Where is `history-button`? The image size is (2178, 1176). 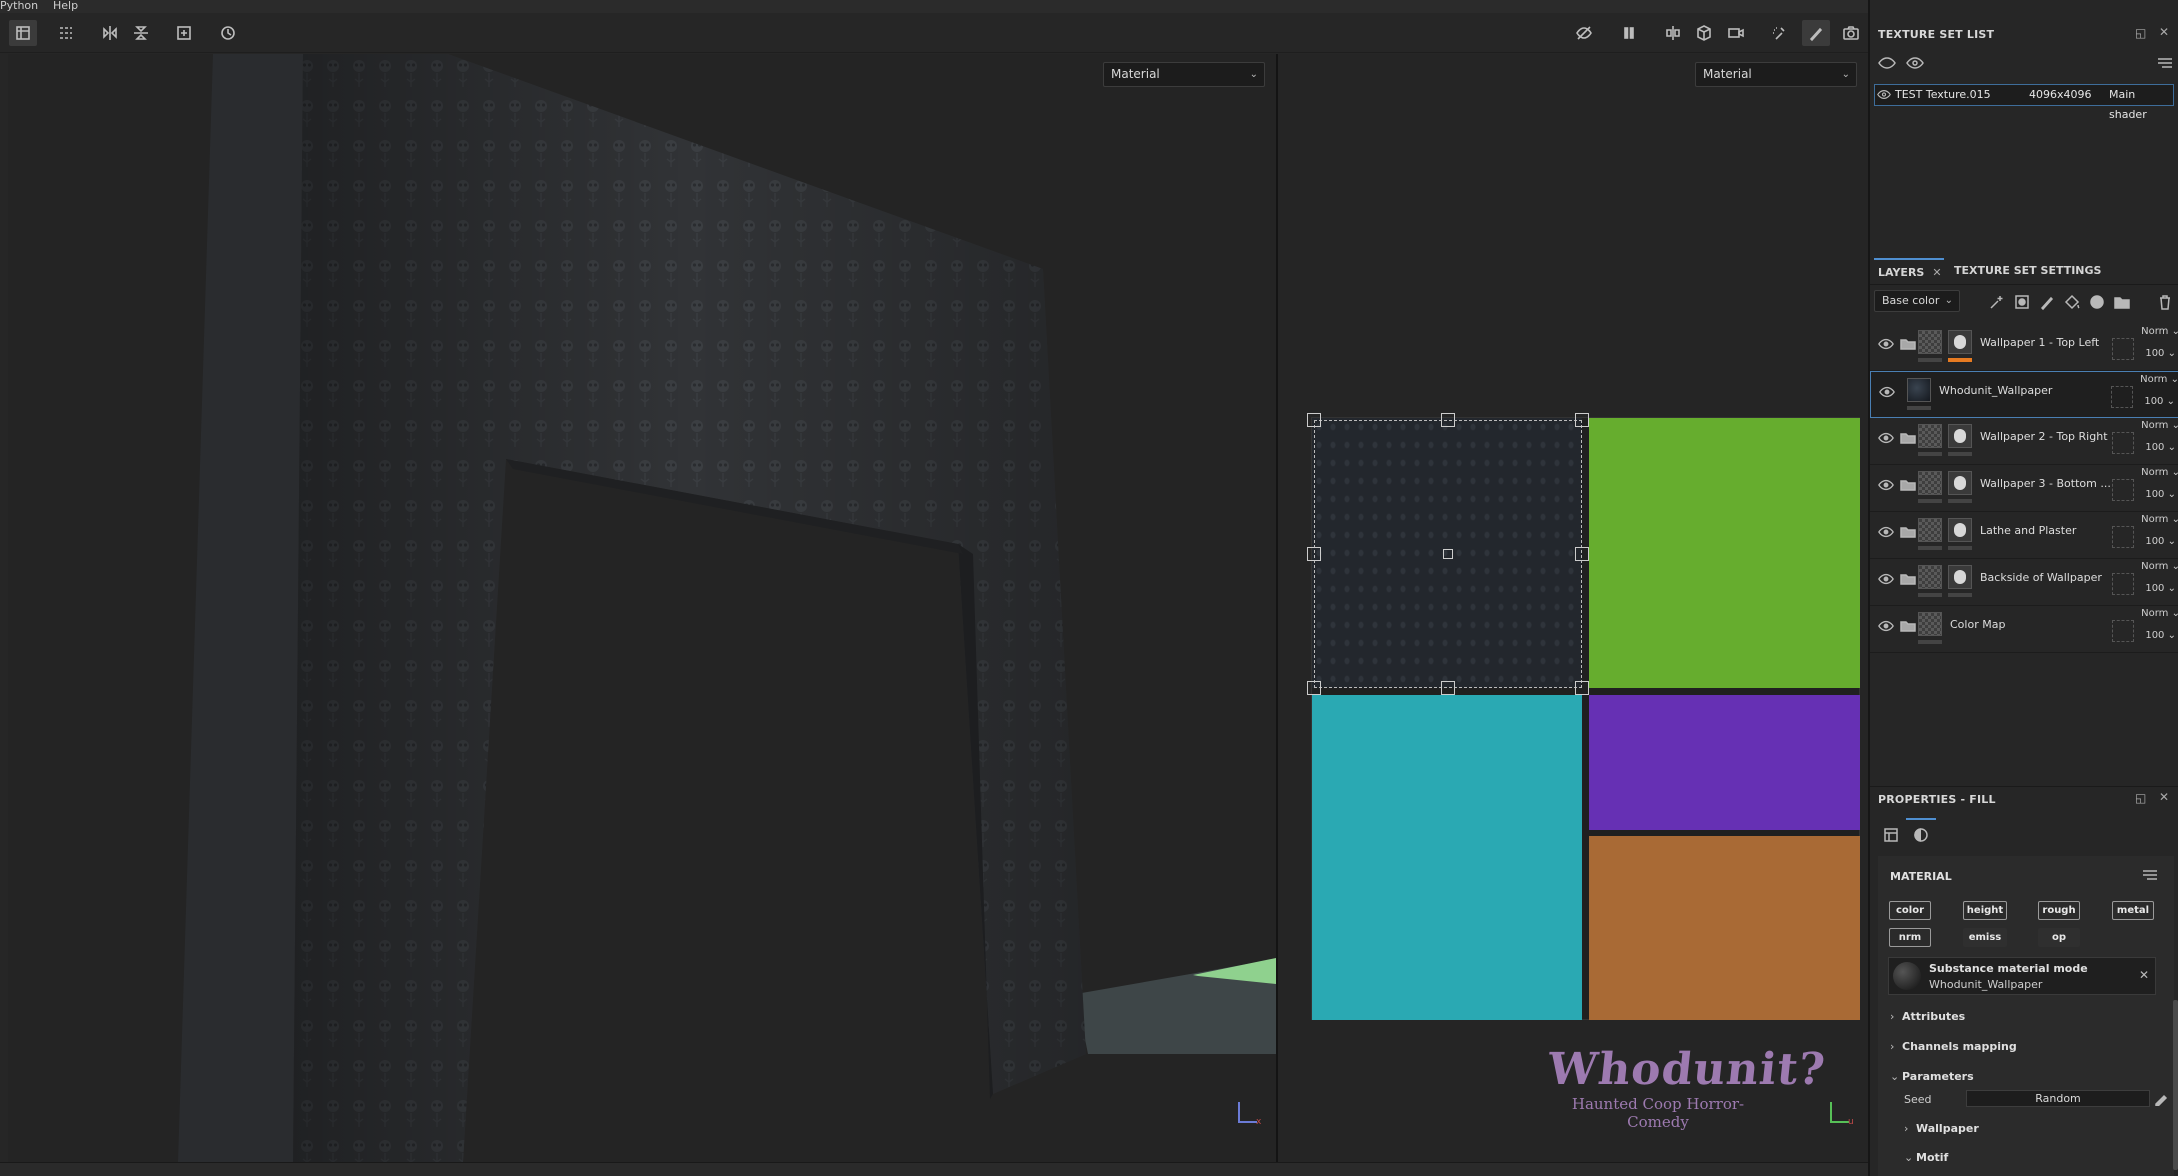
history-button is located at coordinates (228, 33).